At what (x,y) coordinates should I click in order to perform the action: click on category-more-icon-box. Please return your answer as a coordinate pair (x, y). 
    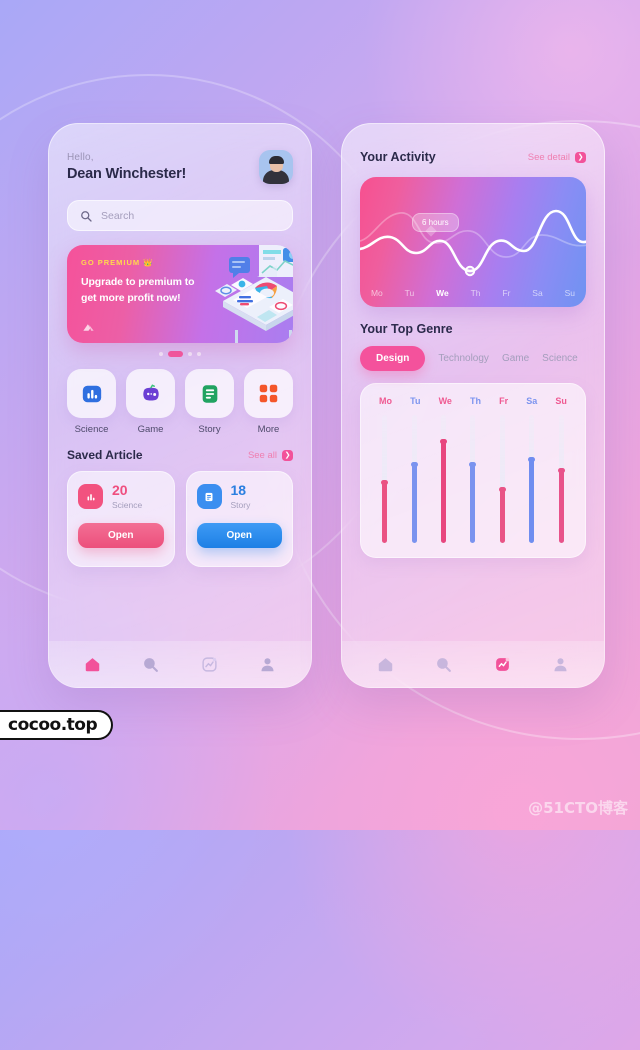
    Looking at the image, I should click on (268, 393).